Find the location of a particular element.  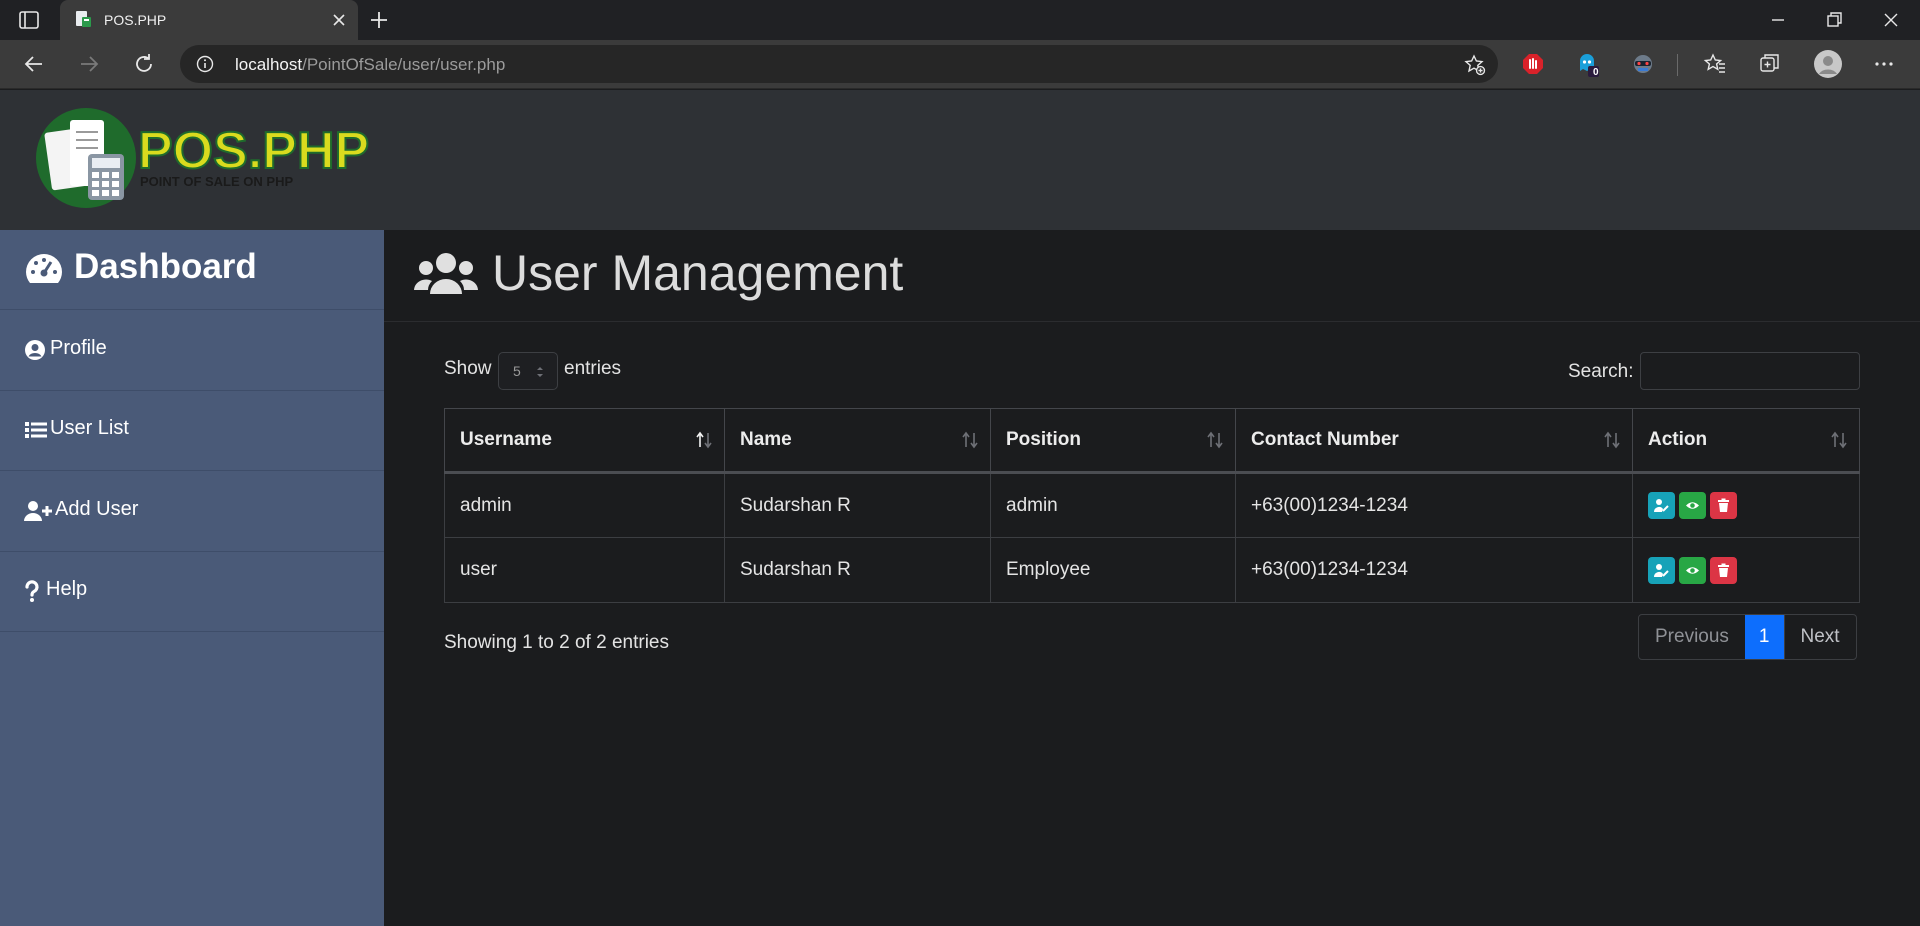

table-info: Showing 1 to 2 of 2 entries is located at coordinates (556, 642).